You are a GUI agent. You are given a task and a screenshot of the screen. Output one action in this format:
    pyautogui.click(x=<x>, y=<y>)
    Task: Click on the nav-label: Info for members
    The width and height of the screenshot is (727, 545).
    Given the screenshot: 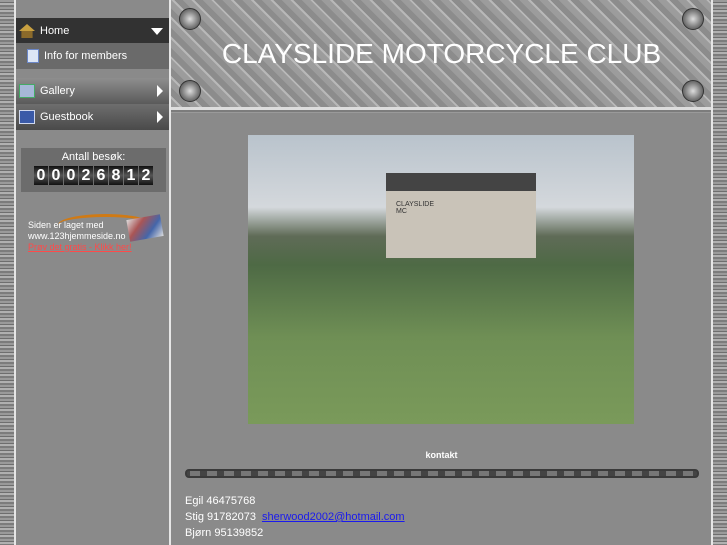 What is the action you would take?
    pyautogui.click(x=86, y=56)
    